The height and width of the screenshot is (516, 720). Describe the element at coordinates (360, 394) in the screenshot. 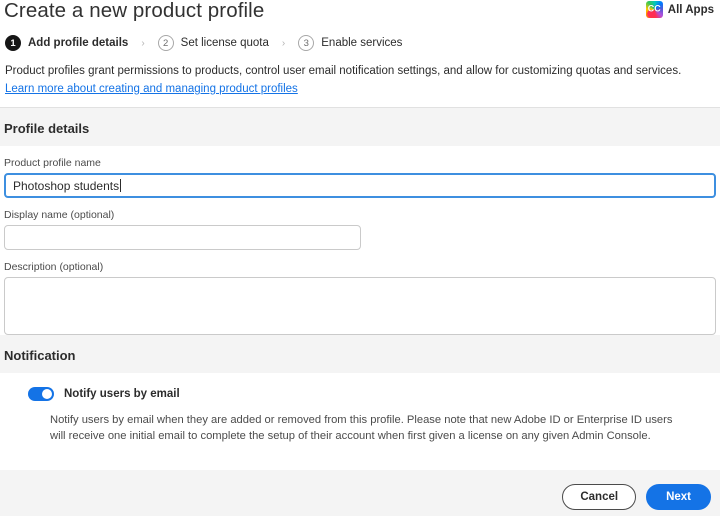

I see `notify-users-row: Notify users by email` at that location.